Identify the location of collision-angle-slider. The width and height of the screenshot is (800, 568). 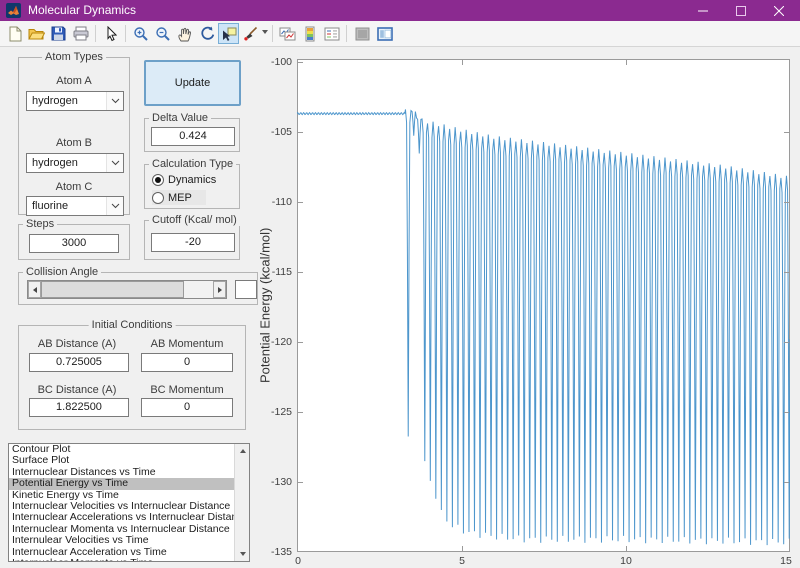
(127, 289).